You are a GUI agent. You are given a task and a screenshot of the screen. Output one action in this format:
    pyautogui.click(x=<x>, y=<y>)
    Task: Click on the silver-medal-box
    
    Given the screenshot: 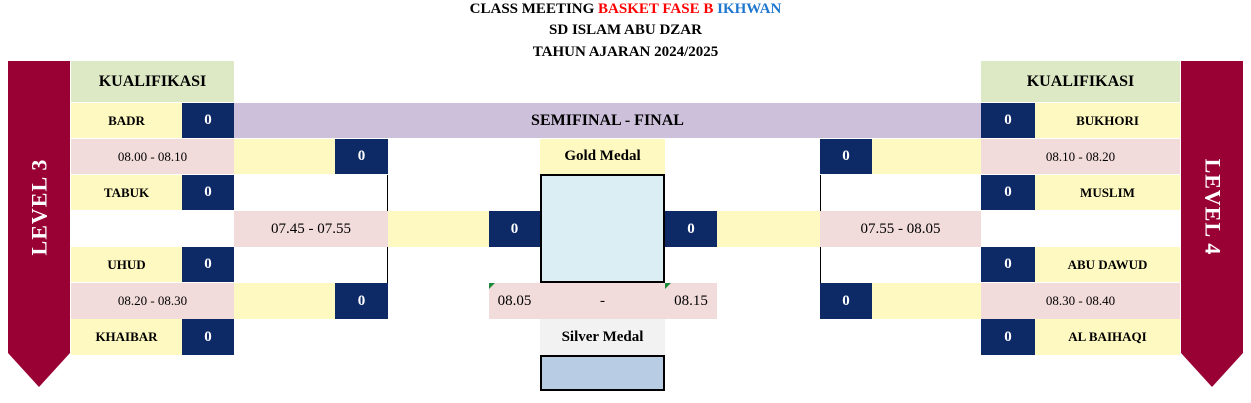 What is the action you would take?
    pyautogui.click(x=602, y=373)
    